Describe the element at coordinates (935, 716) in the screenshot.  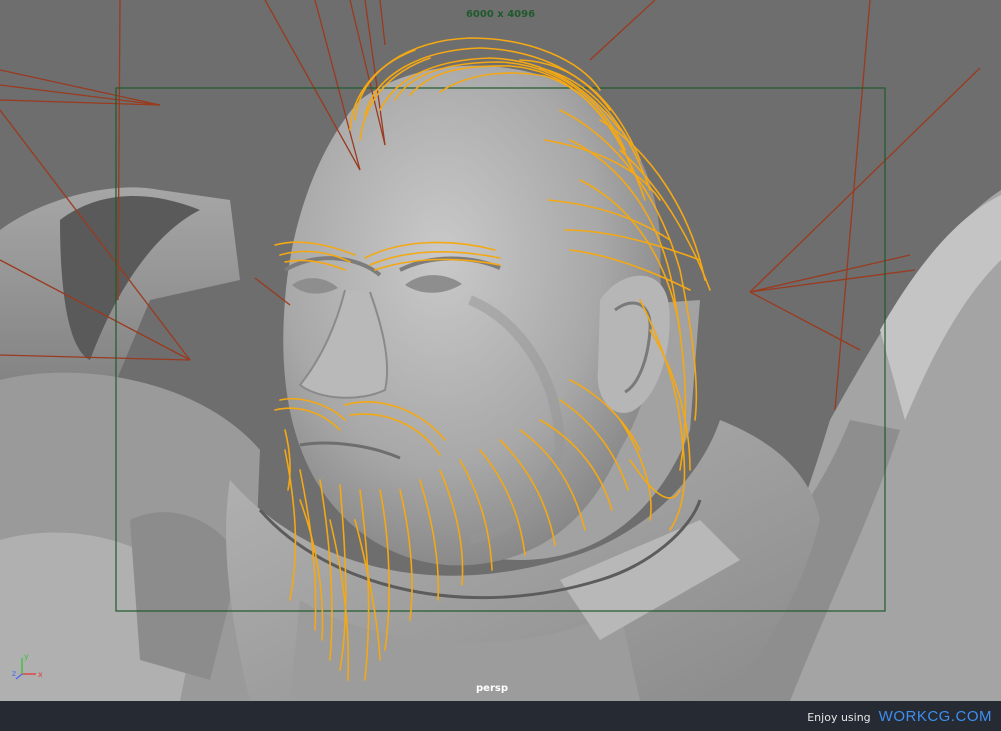
I see `brand-link: WORKCG.COM` at that location.